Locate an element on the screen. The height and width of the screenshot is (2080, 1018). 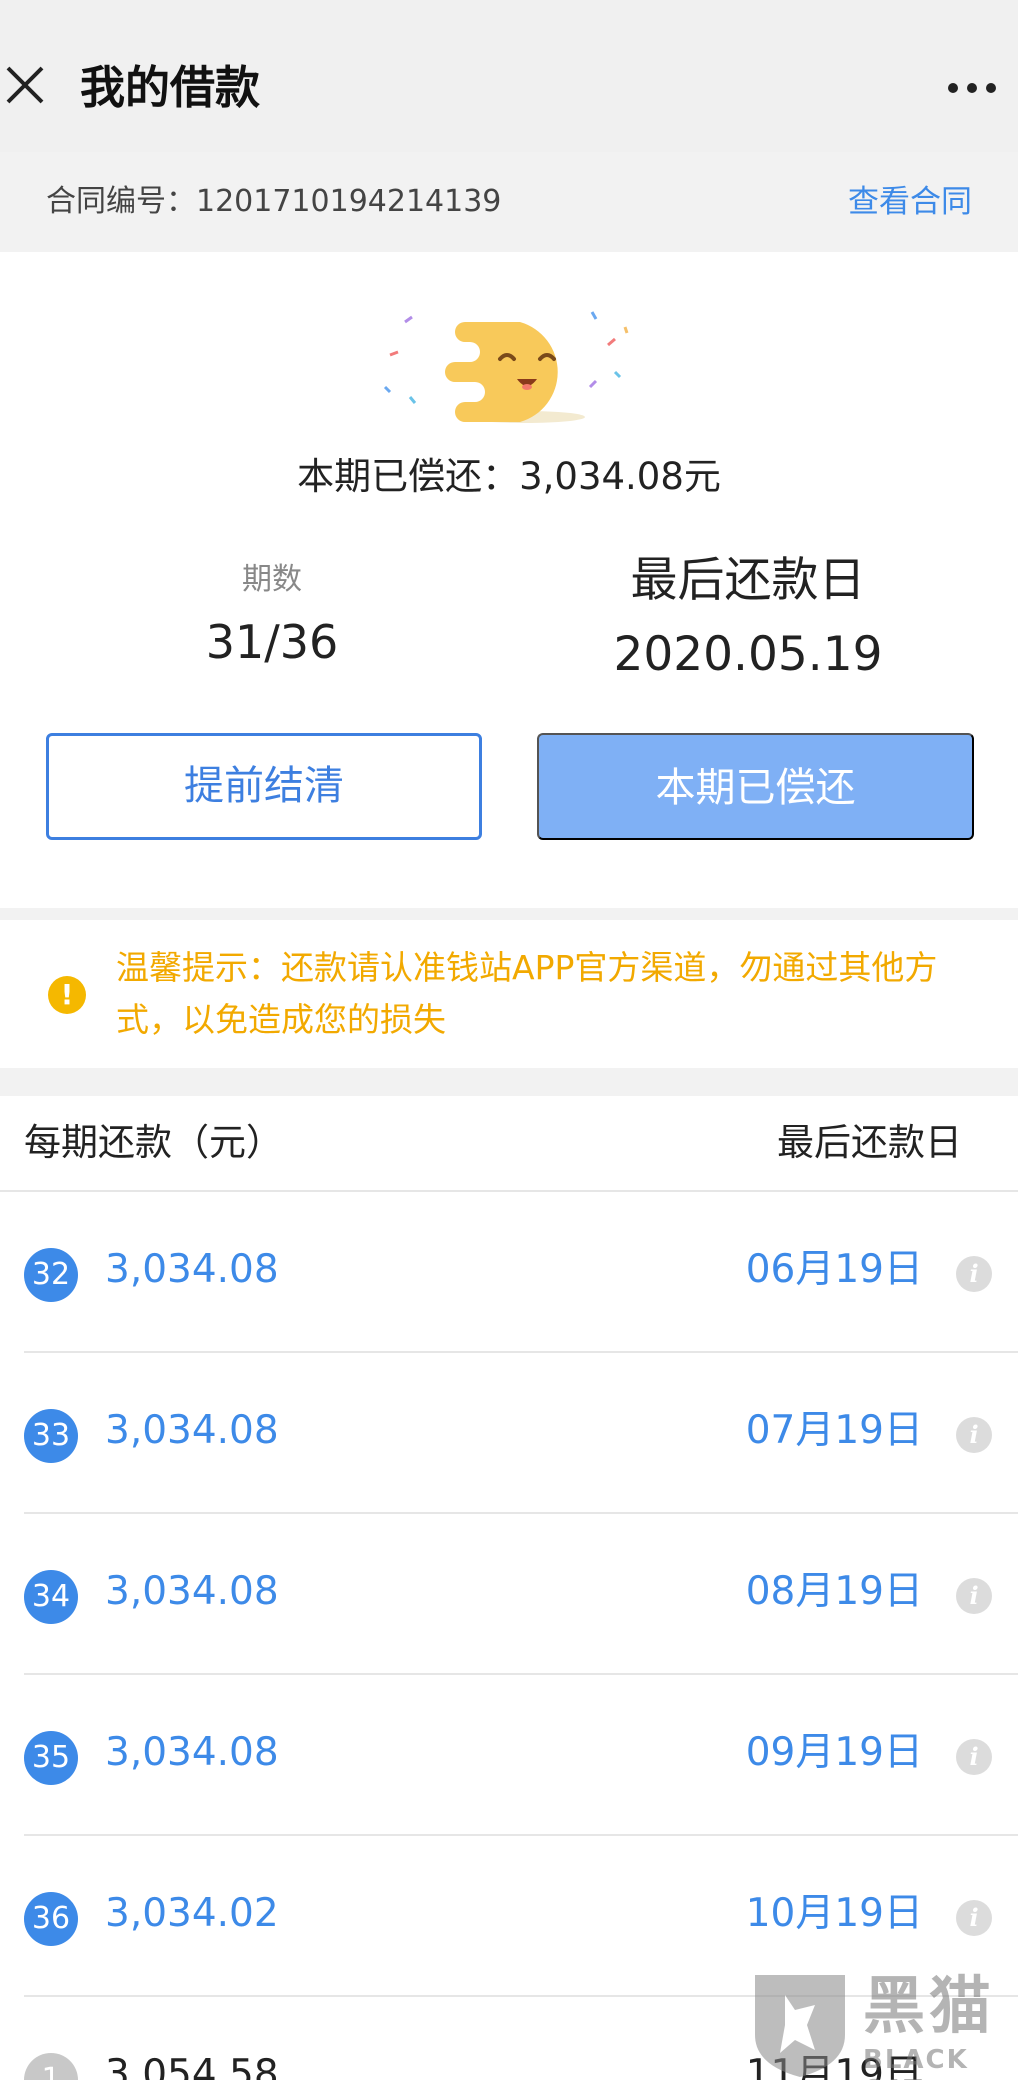
column-amount-header: 每期还款（元） is located at coordinates (153, 1142).